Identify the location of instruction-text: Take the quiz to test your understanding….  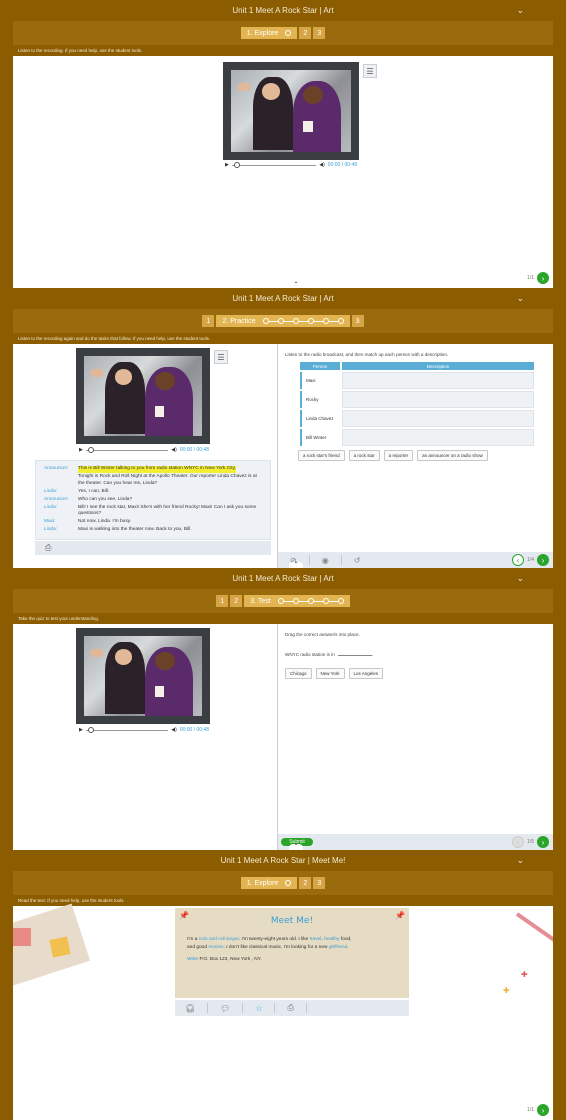
(283, 618).